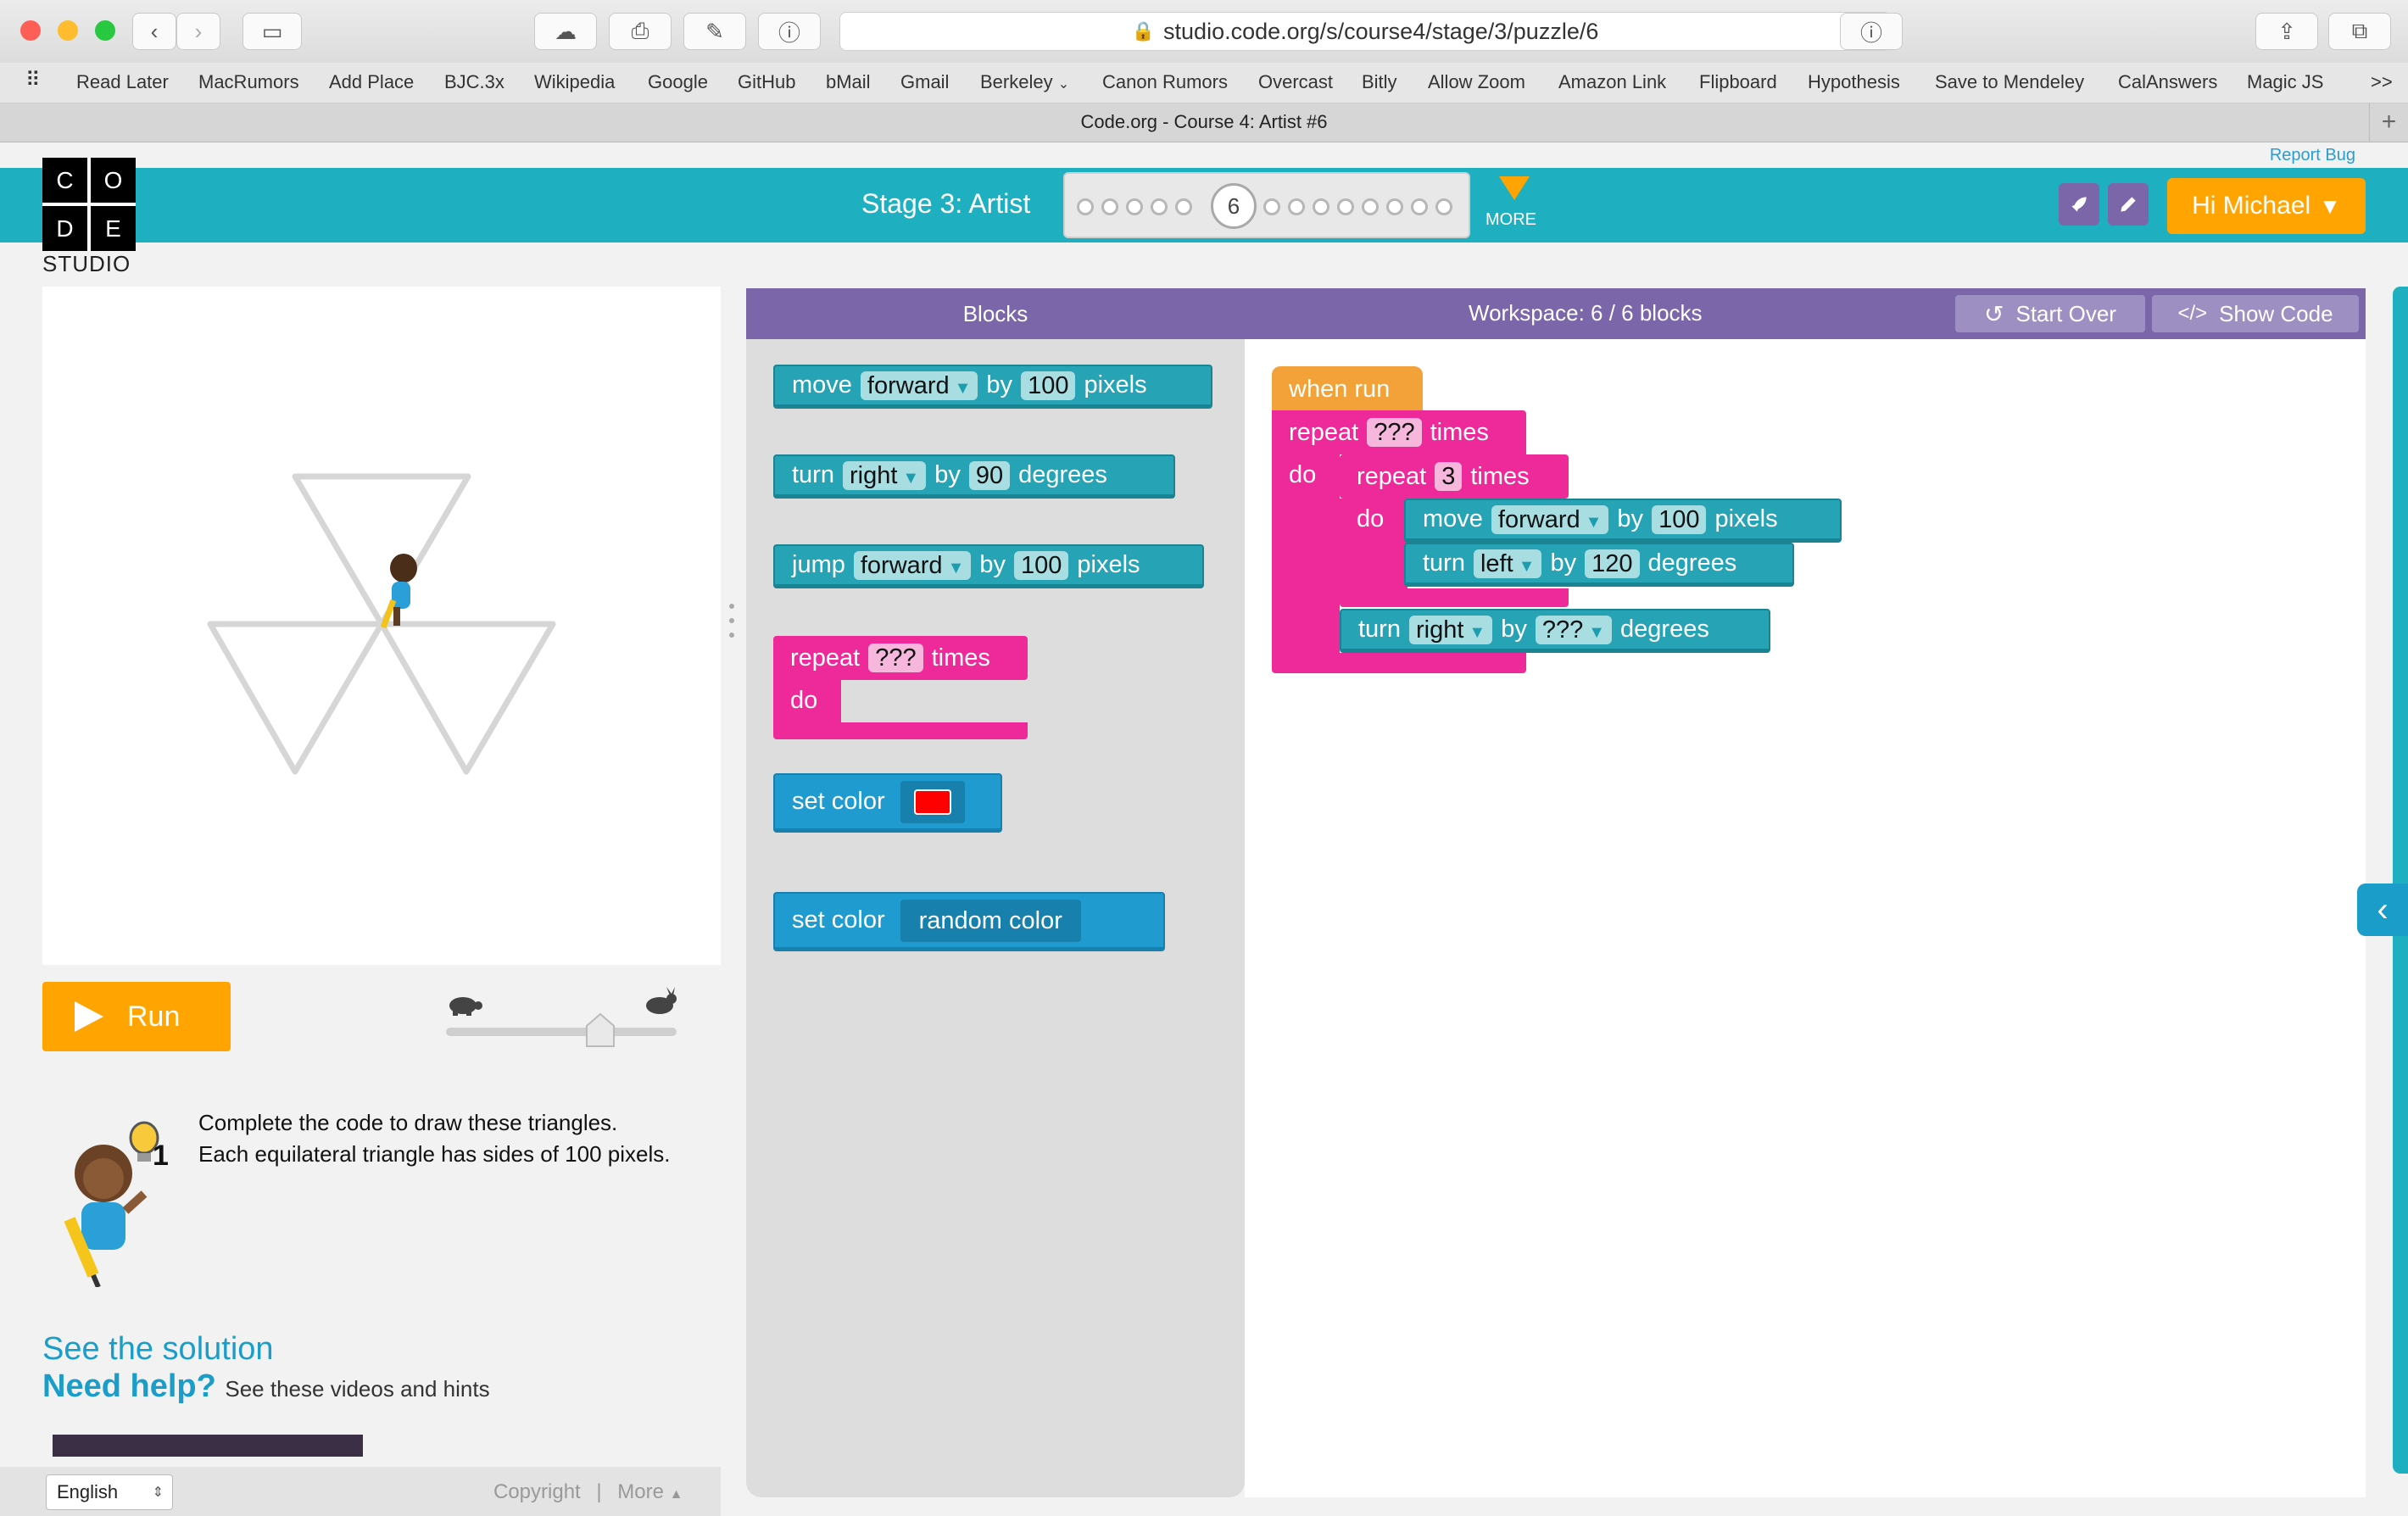 This screenshot has height=1516, width=2408. What do you see at coordinates (678, 82) in the screenshot?
I see `bookmark-item: Google` at bounding box center [678, 82].